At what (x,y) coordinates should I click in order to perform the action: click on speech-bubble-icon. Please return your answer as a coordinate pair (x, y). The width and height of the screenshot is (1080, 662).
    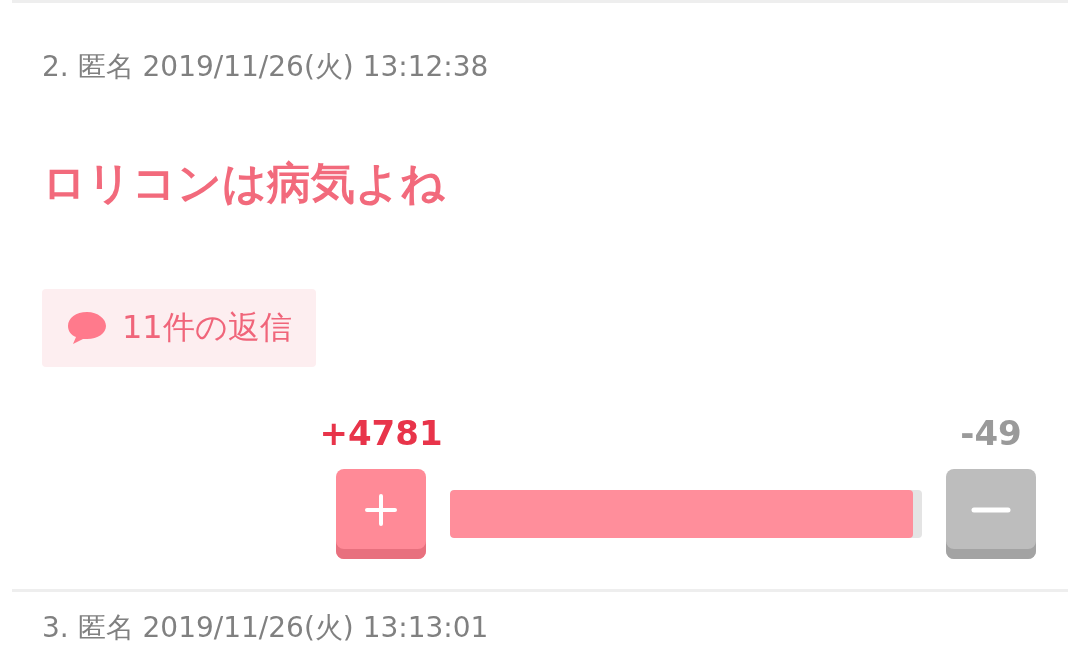
    Looking at the image, I should click on (87, 328).